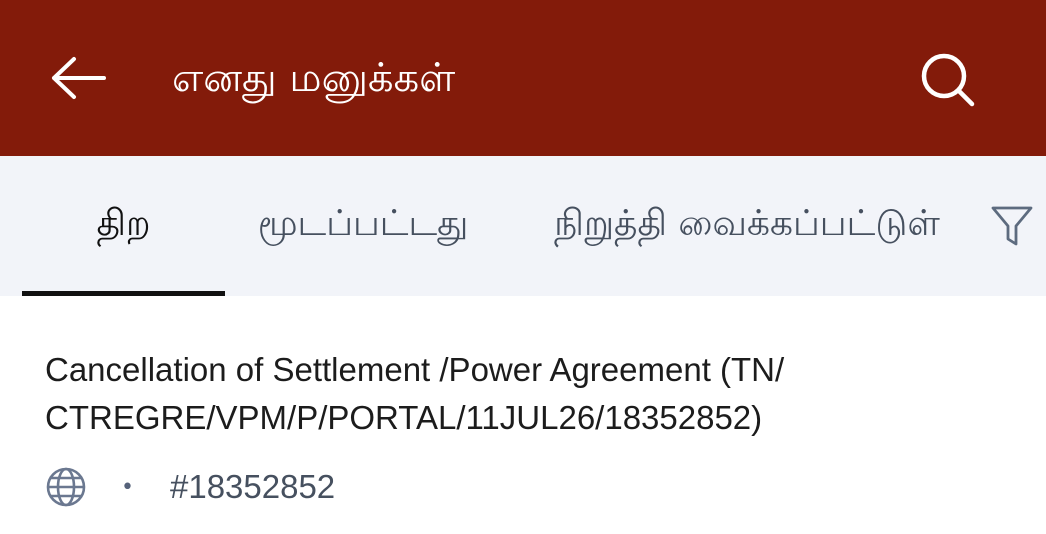 This screenshot has height=534, width=1046. What do you see at coordinates (252, 486) in the screenshot?
I see `petition-number: #18352852` at bounding box center [252, 486].